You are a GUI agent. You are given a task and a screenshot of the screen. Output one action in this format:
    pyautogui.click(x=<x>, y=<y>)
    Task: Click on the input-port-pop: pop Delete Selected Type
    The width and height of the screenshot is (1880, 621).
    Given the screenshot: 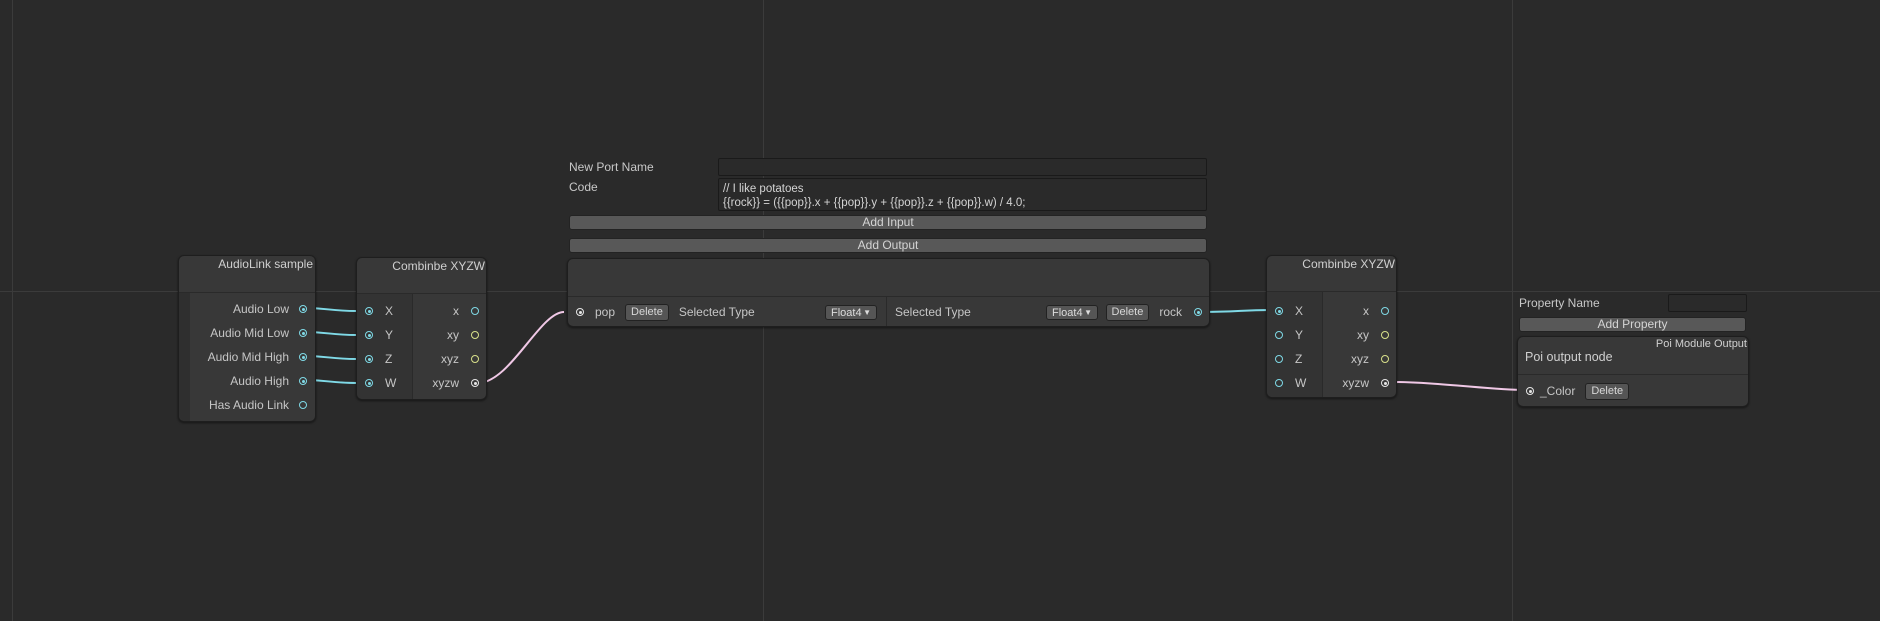 What is the action you would take?
    pyautogui.click(x=665, y=312)
    